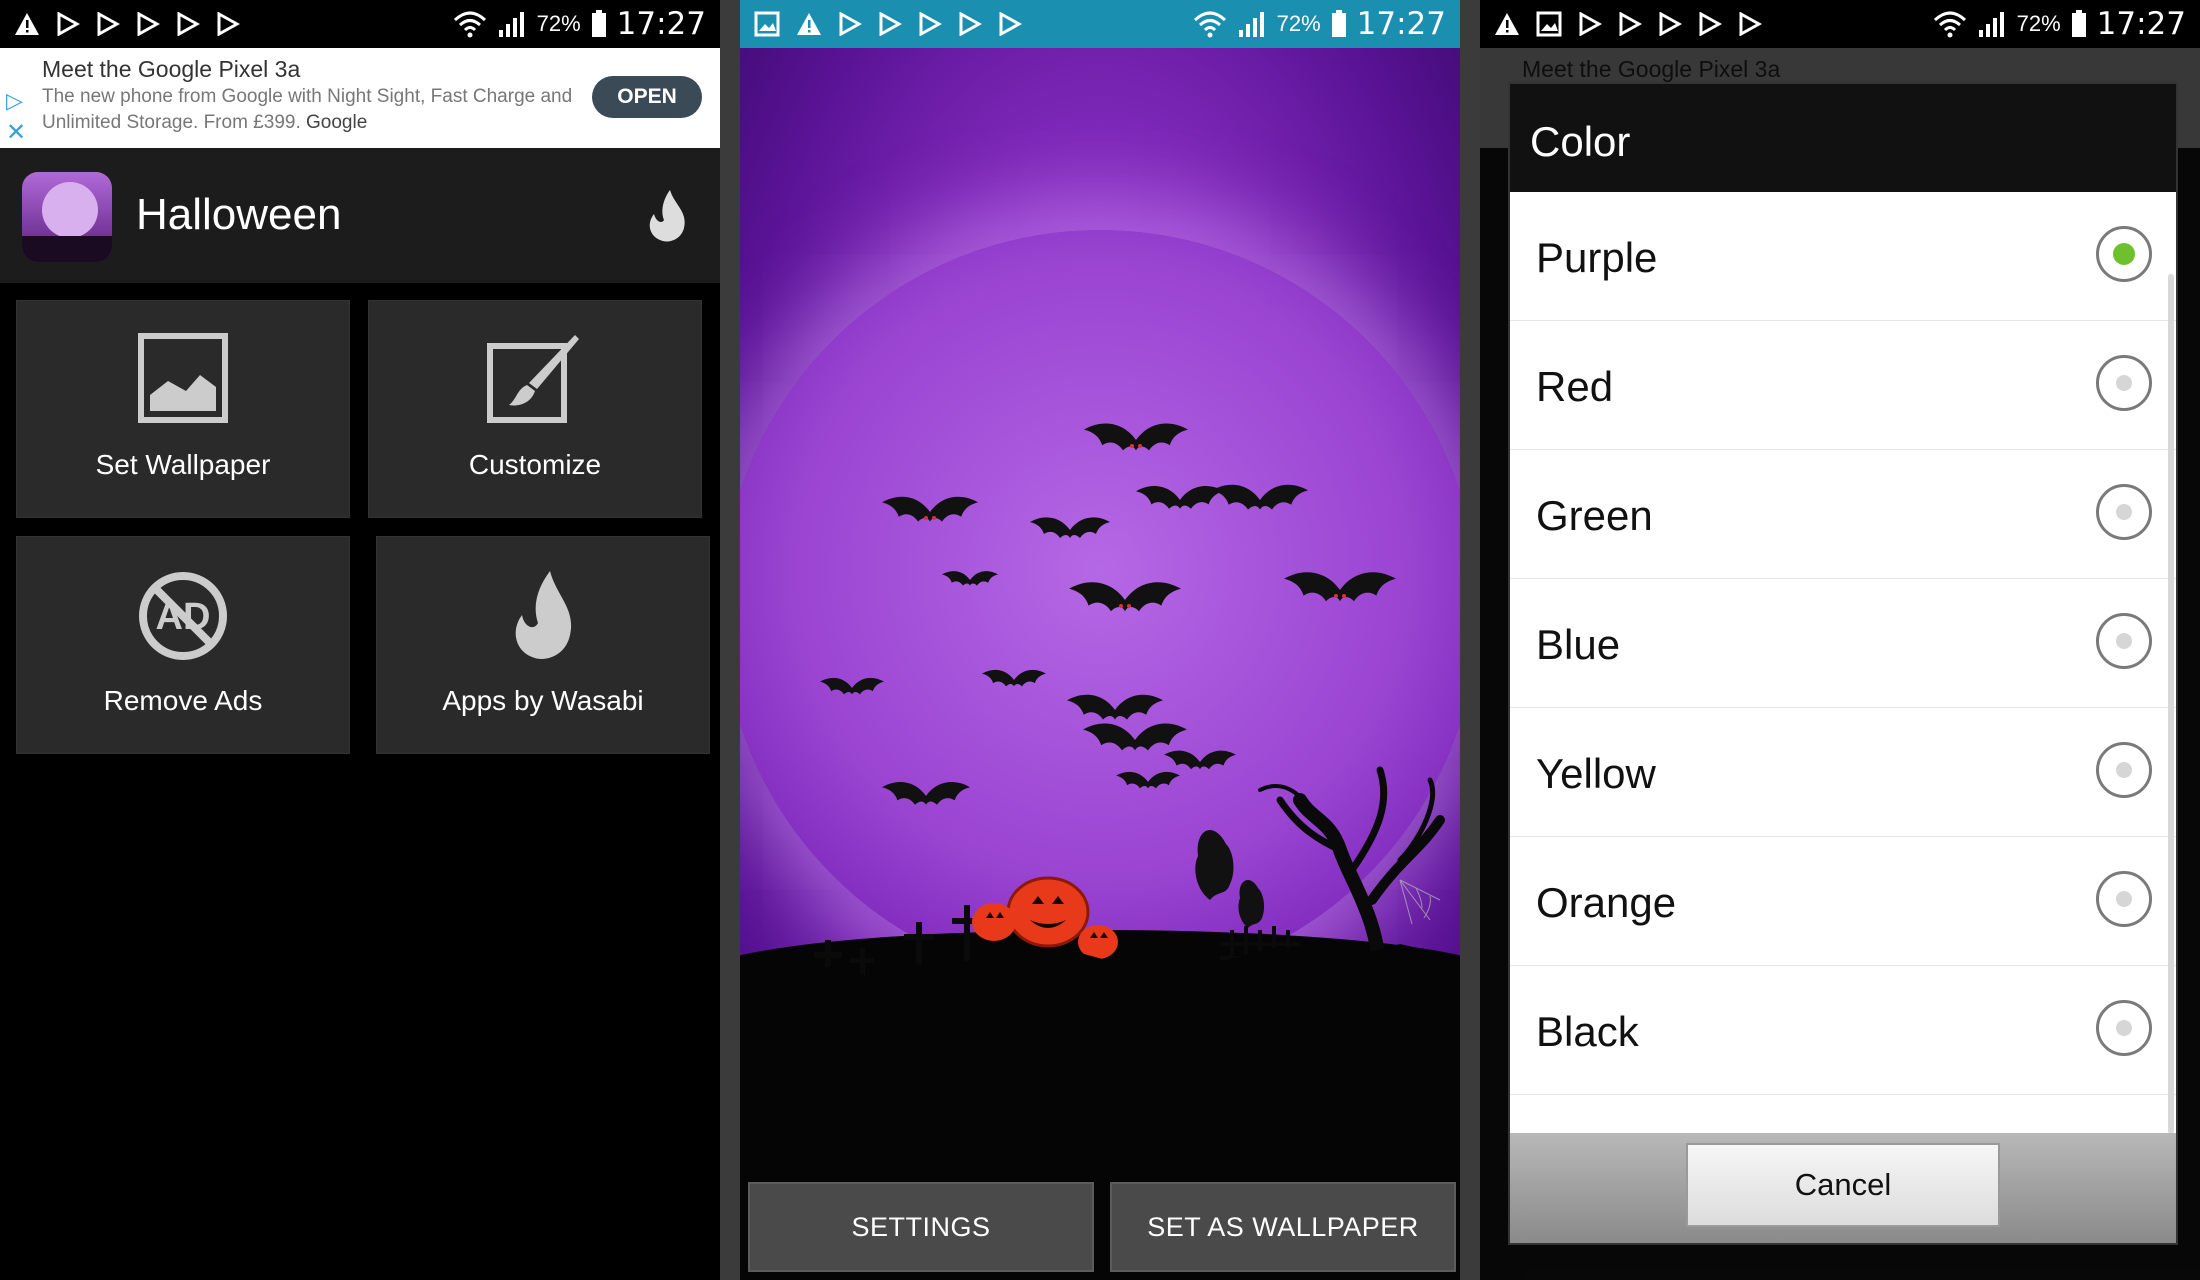  What do you see at coordinates (360, 215) in the screenshot?
I see `app-header: Halloween` at bounding box center [360, 215].